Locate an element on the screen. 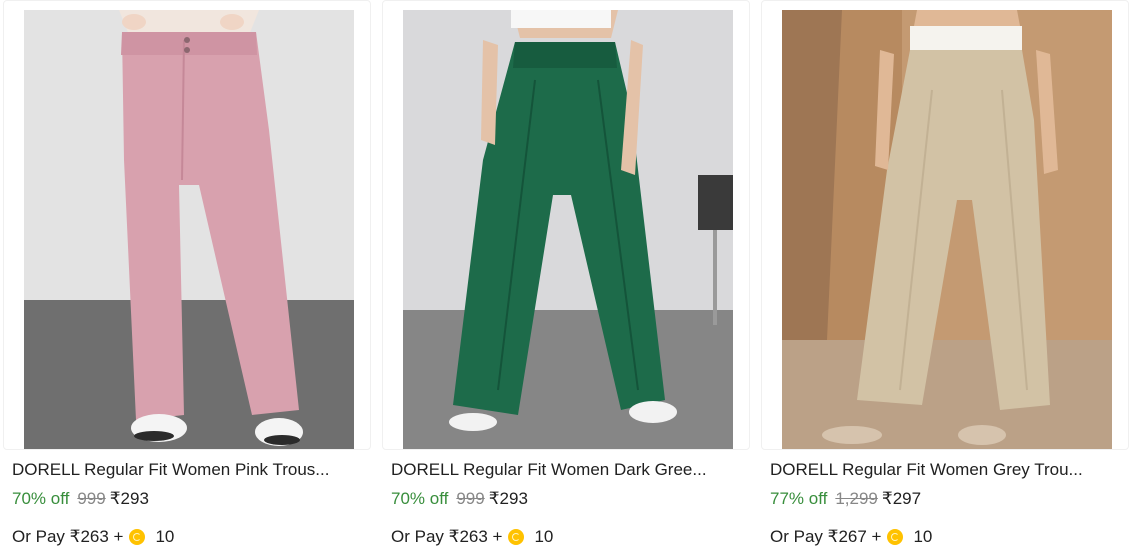 The height and width of the screenshot is (556, 1130). original-price: 1,299 is located at coordinates (856, 498).